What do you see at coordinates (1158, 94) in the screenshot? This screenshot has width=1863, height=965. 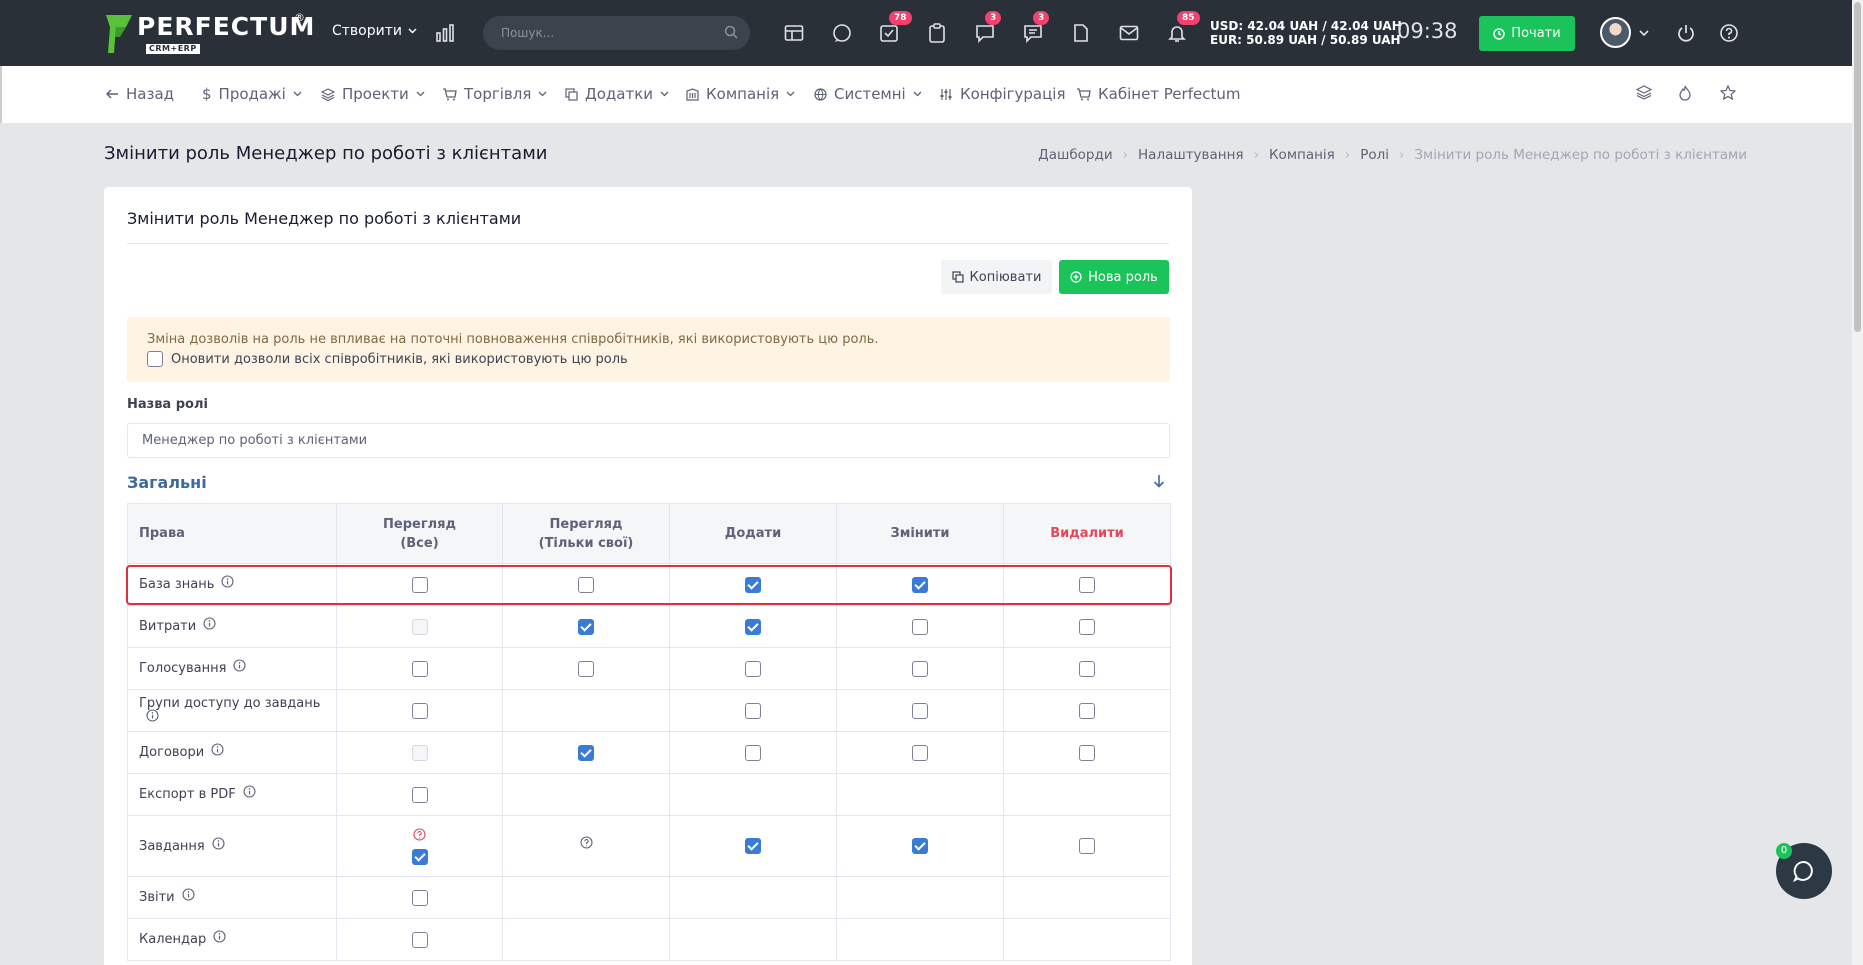 I see `nav-cabinet: Кабінет Perfectum` at bounding box center [1158, 94].